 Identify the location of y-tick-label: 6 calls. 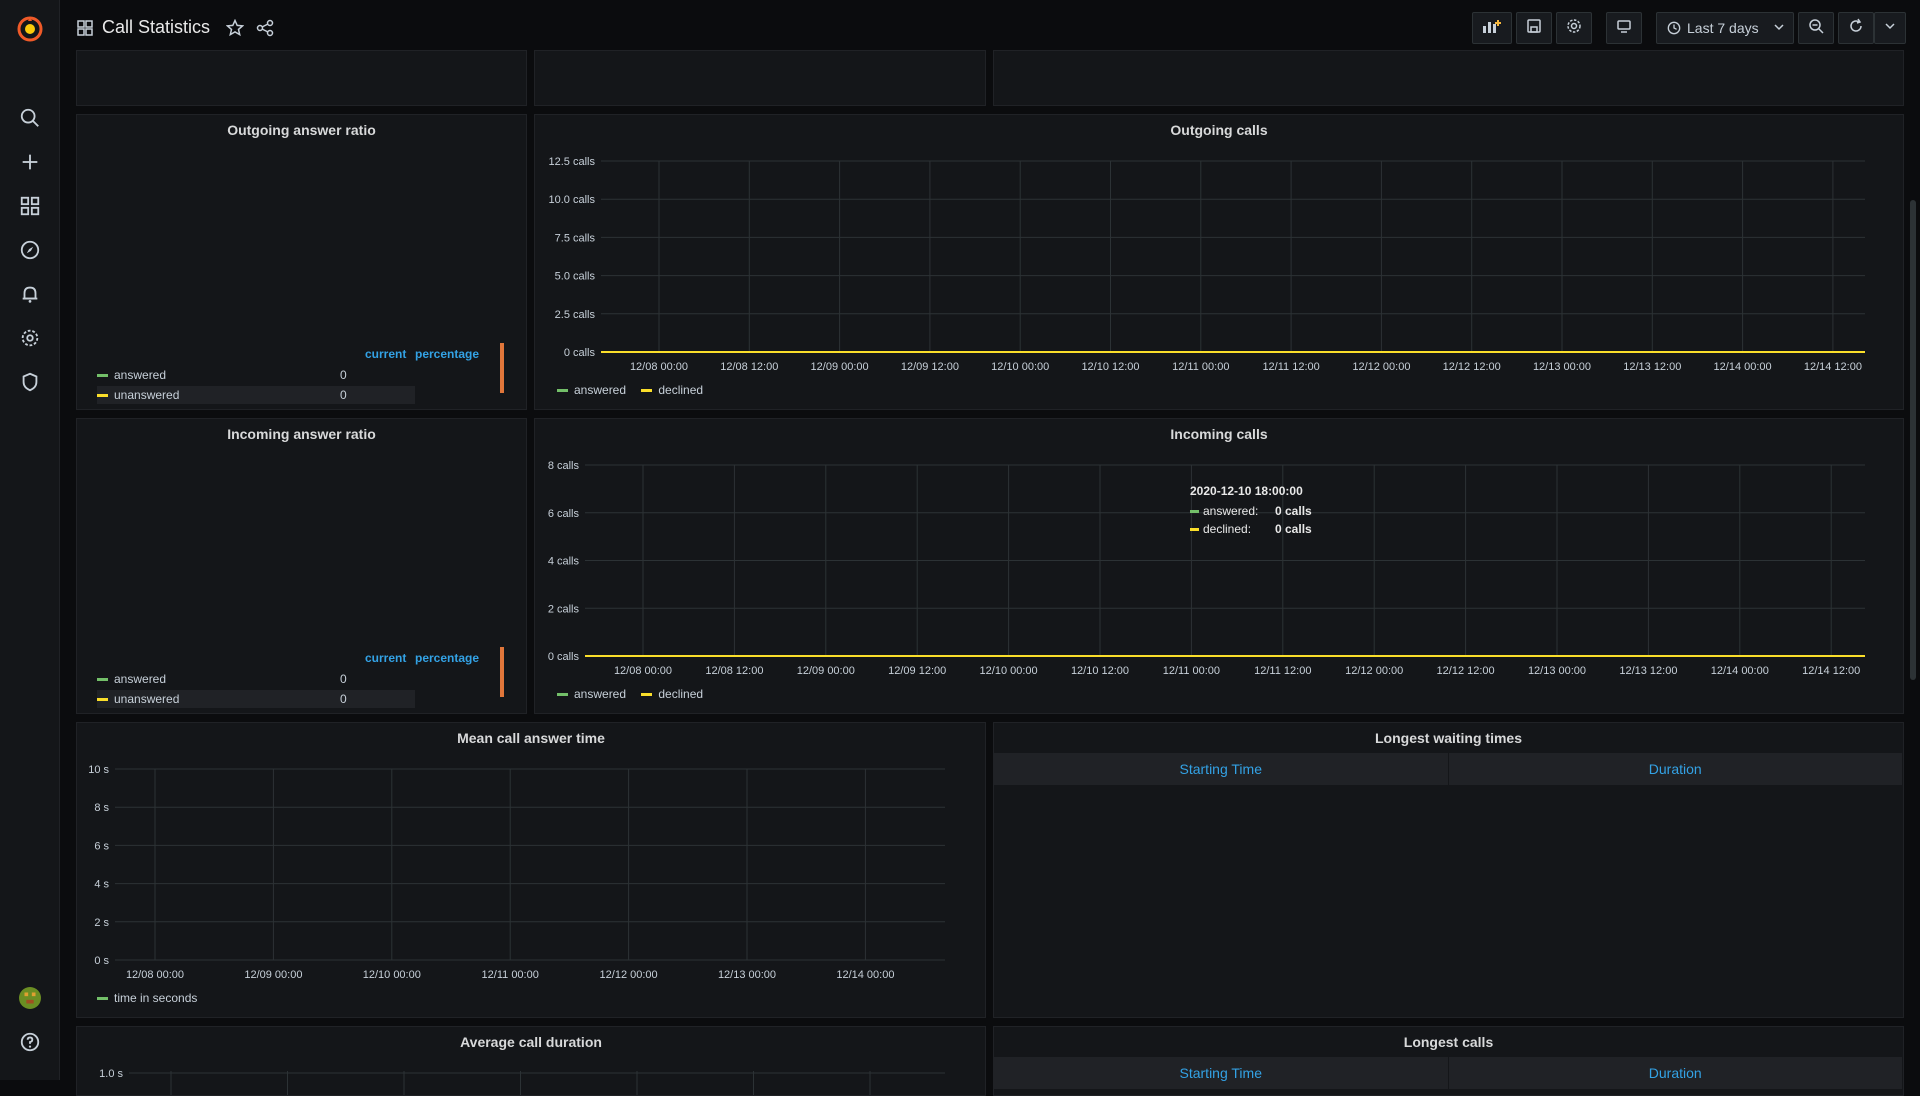
(564, 514).